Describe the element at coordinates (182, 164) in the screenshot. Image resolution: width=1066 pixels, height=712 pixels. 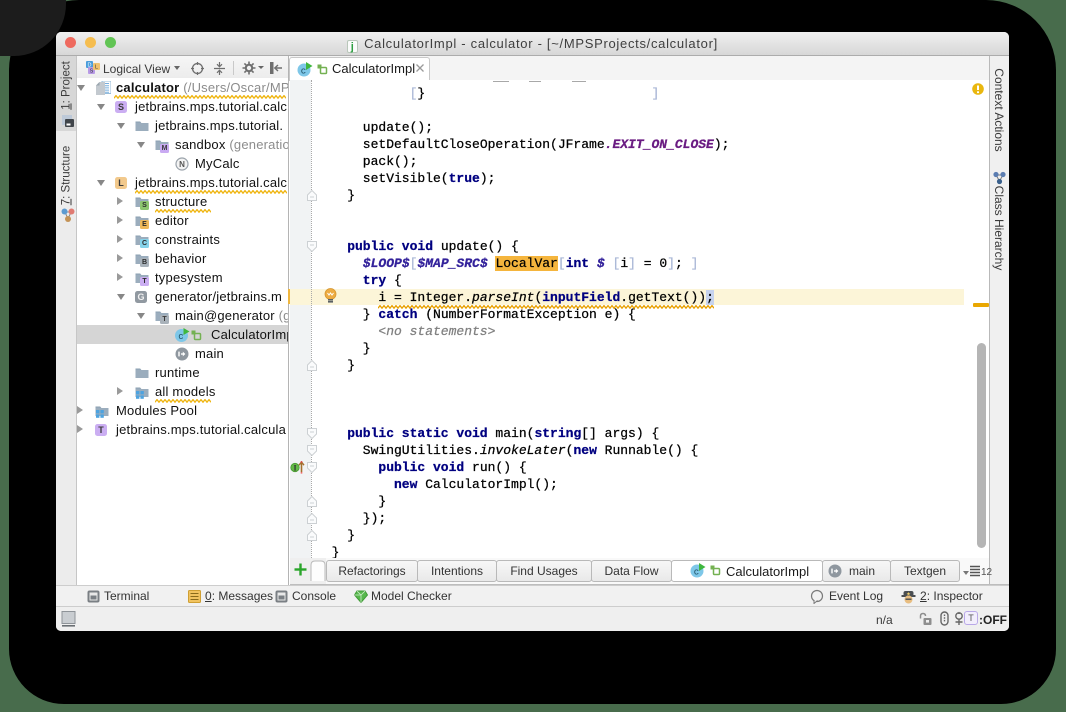
I see `svg-text: N` at that location.